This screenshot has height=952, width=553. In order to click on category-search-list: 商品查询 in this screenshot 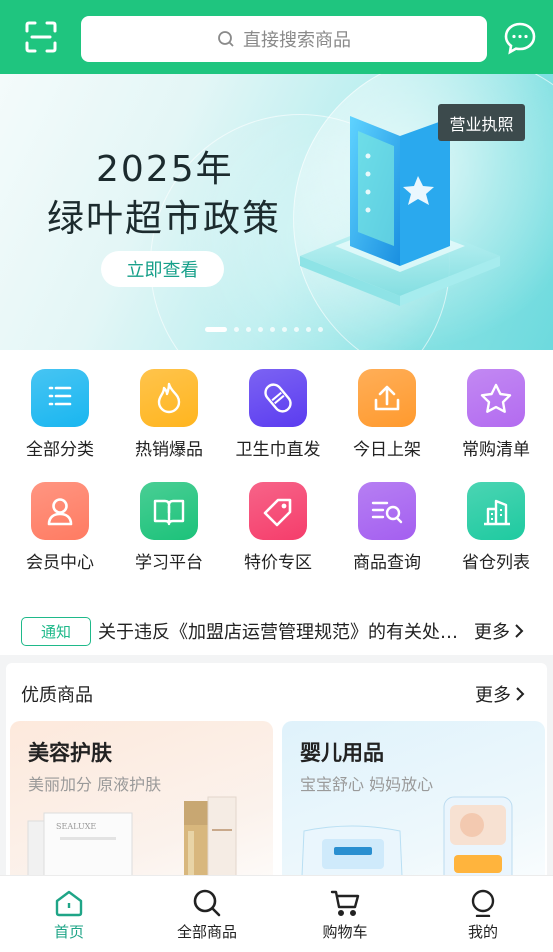, I will do `click(387, 532)`.